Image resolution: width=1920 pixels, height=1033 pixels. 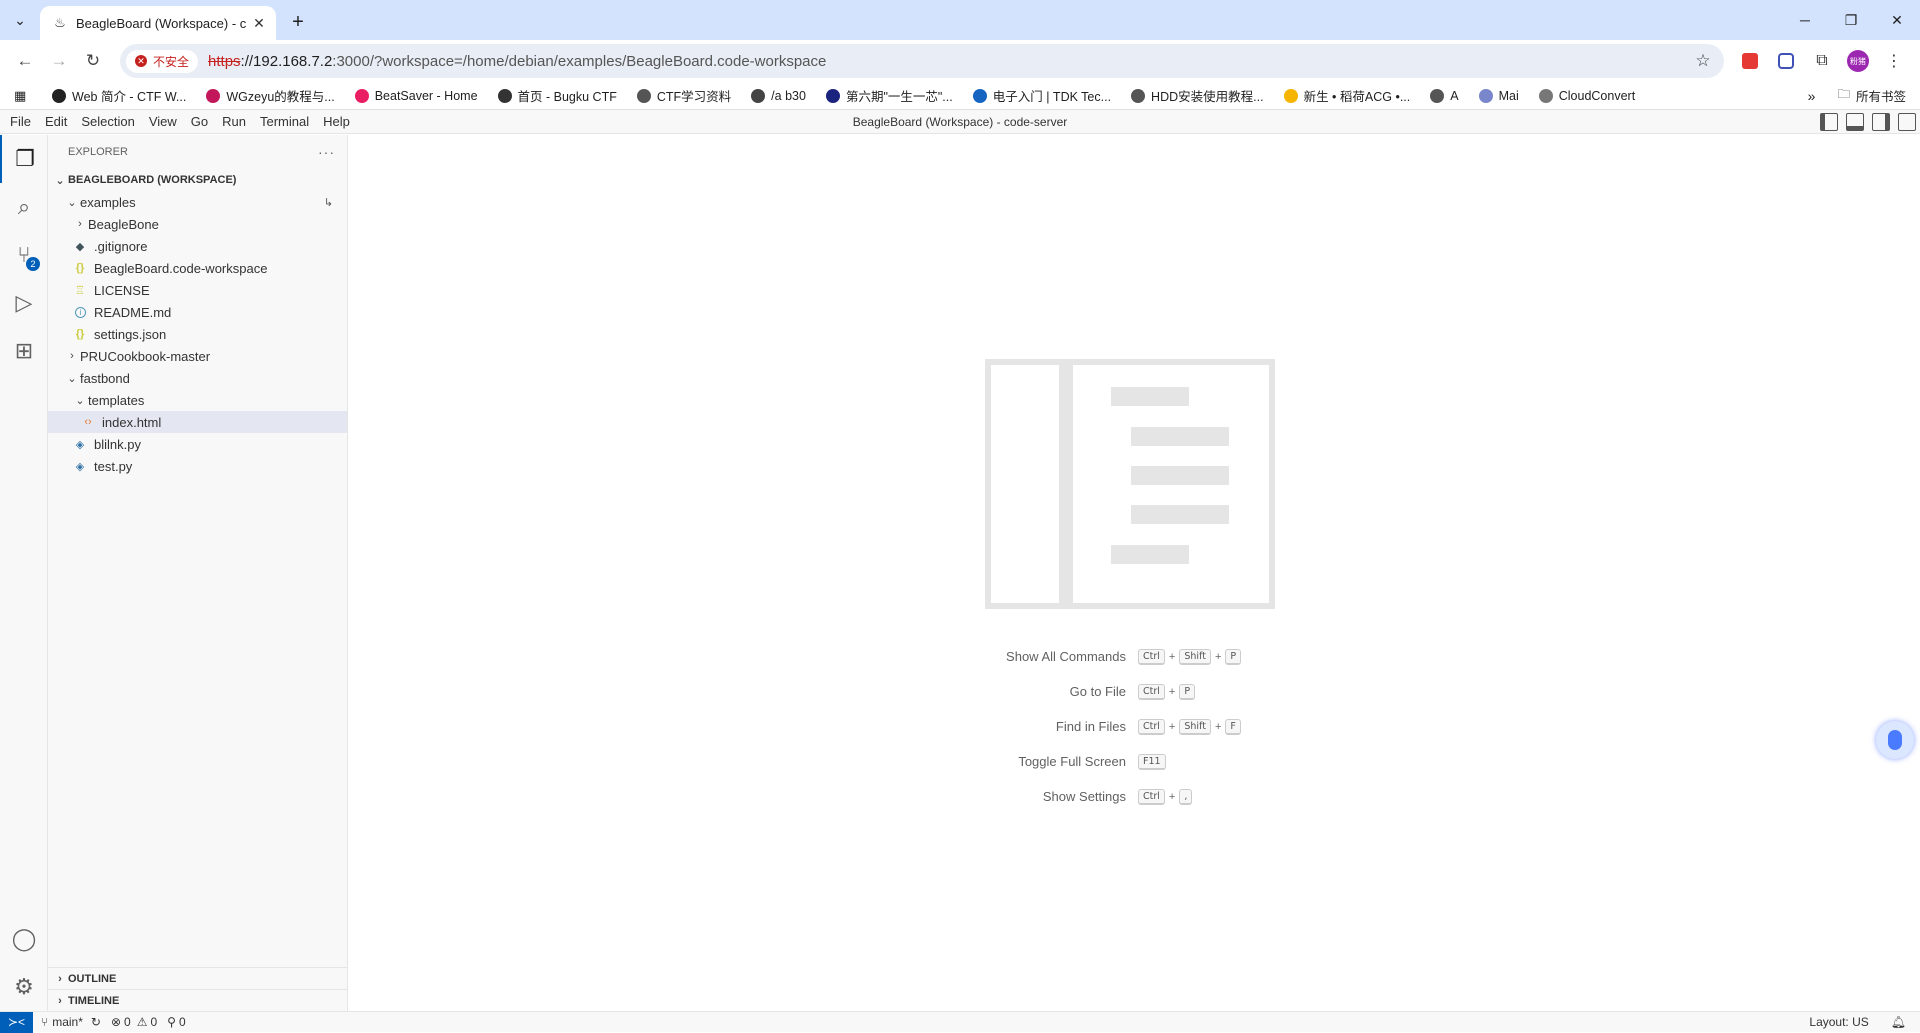 What do you see at coordinates (1898, 1022) in the screenshot?
I see `notifications-bell-icon: 🔔︎` at bounding box center [1898, 1022].